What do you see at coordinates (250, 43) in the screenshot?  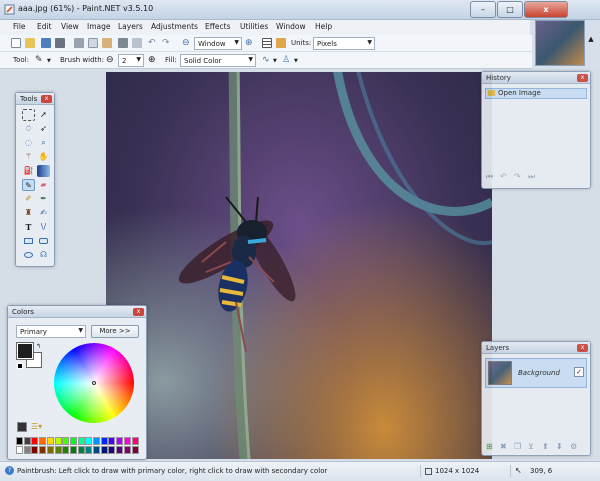 I see `zoom-in-icon: ⊕` at bounding box center [250, 43].